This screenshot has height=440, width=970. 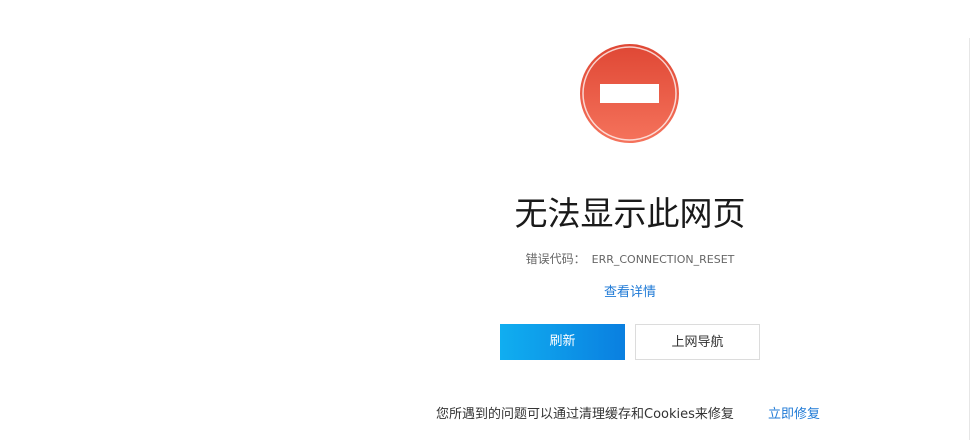 What do you see at coordinates (663, 259) in the screenshot?
I see `error-code-value: ERR_CONNECTION_RESET` at bounding box center [663, 259].